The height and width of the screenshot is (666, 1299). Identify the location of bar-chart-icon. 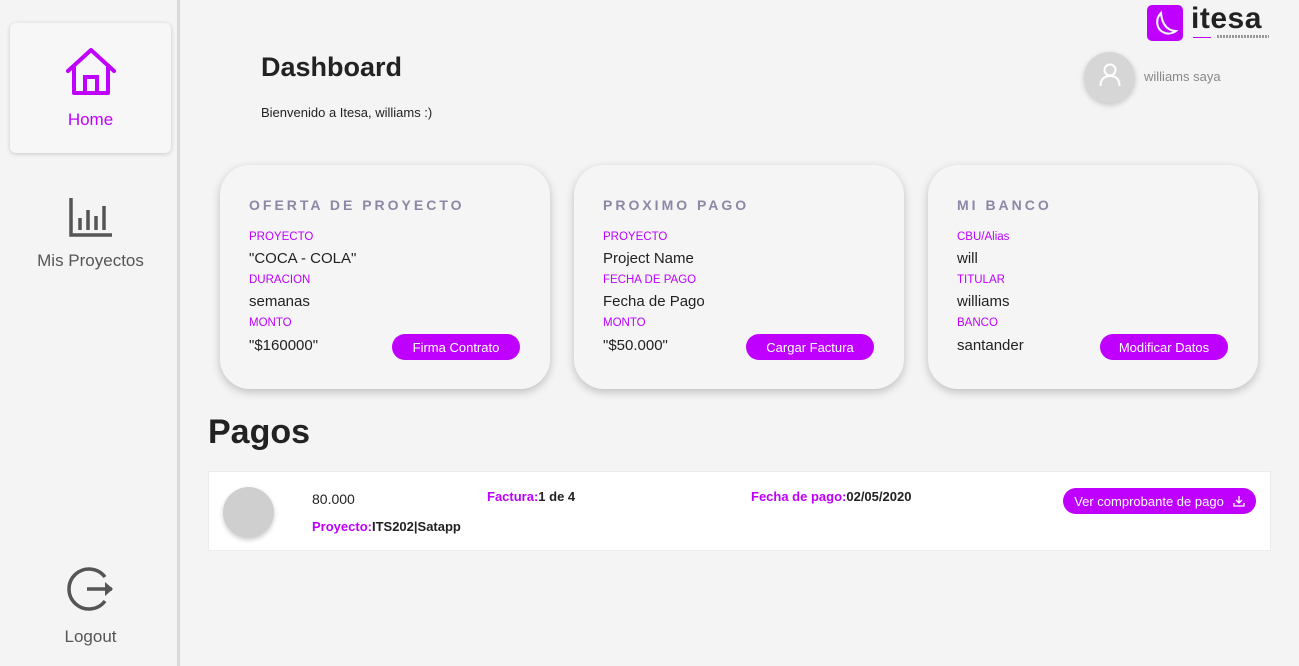
(91, 219).